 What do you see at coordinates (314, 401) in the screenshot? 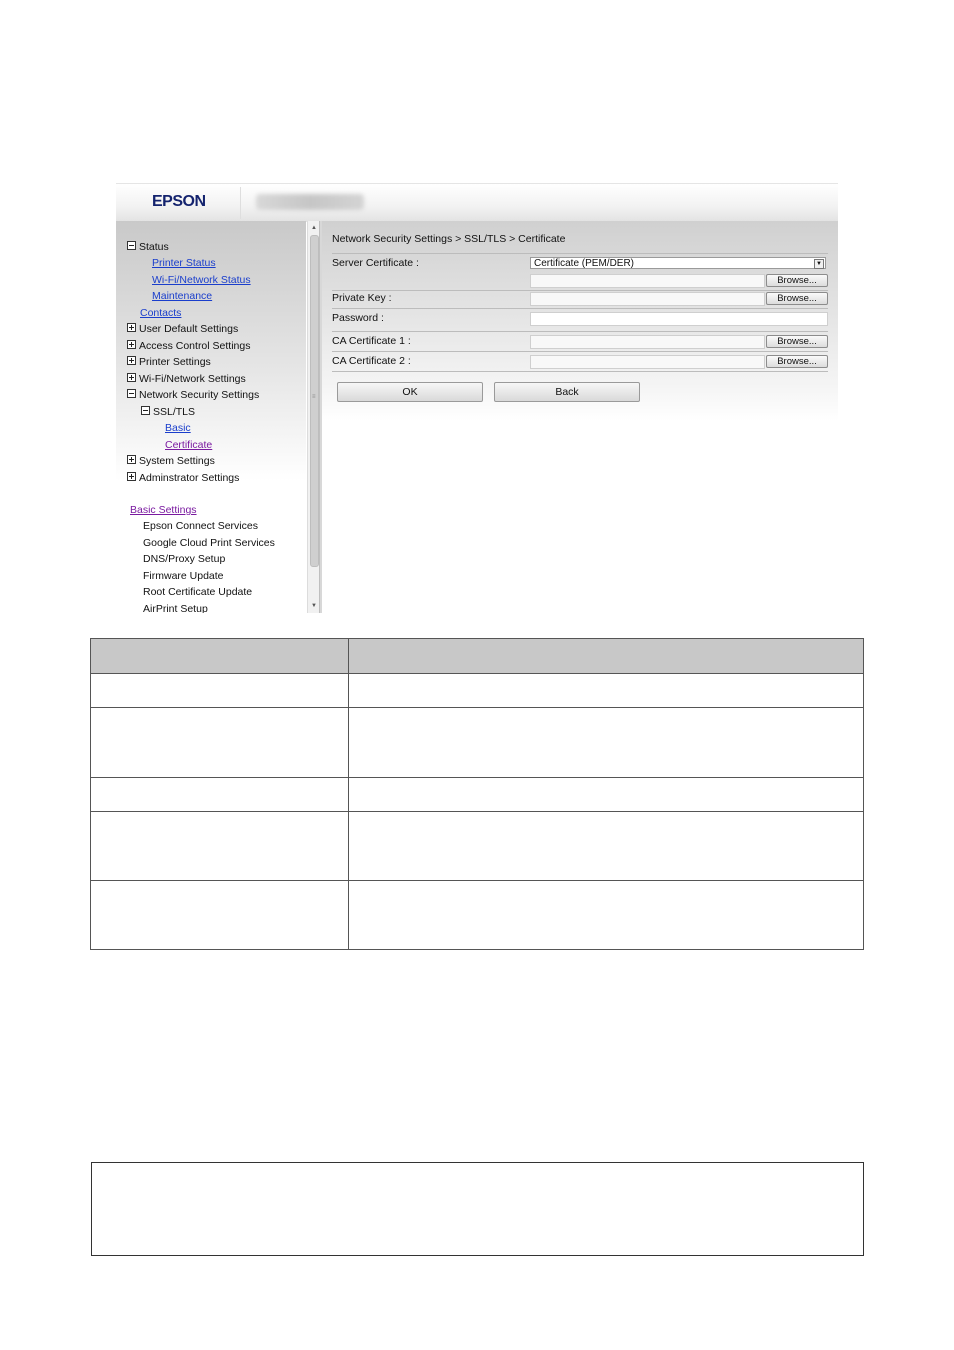
I see `scrollbar-thumb: ≡` at bounding box center [314, 401].